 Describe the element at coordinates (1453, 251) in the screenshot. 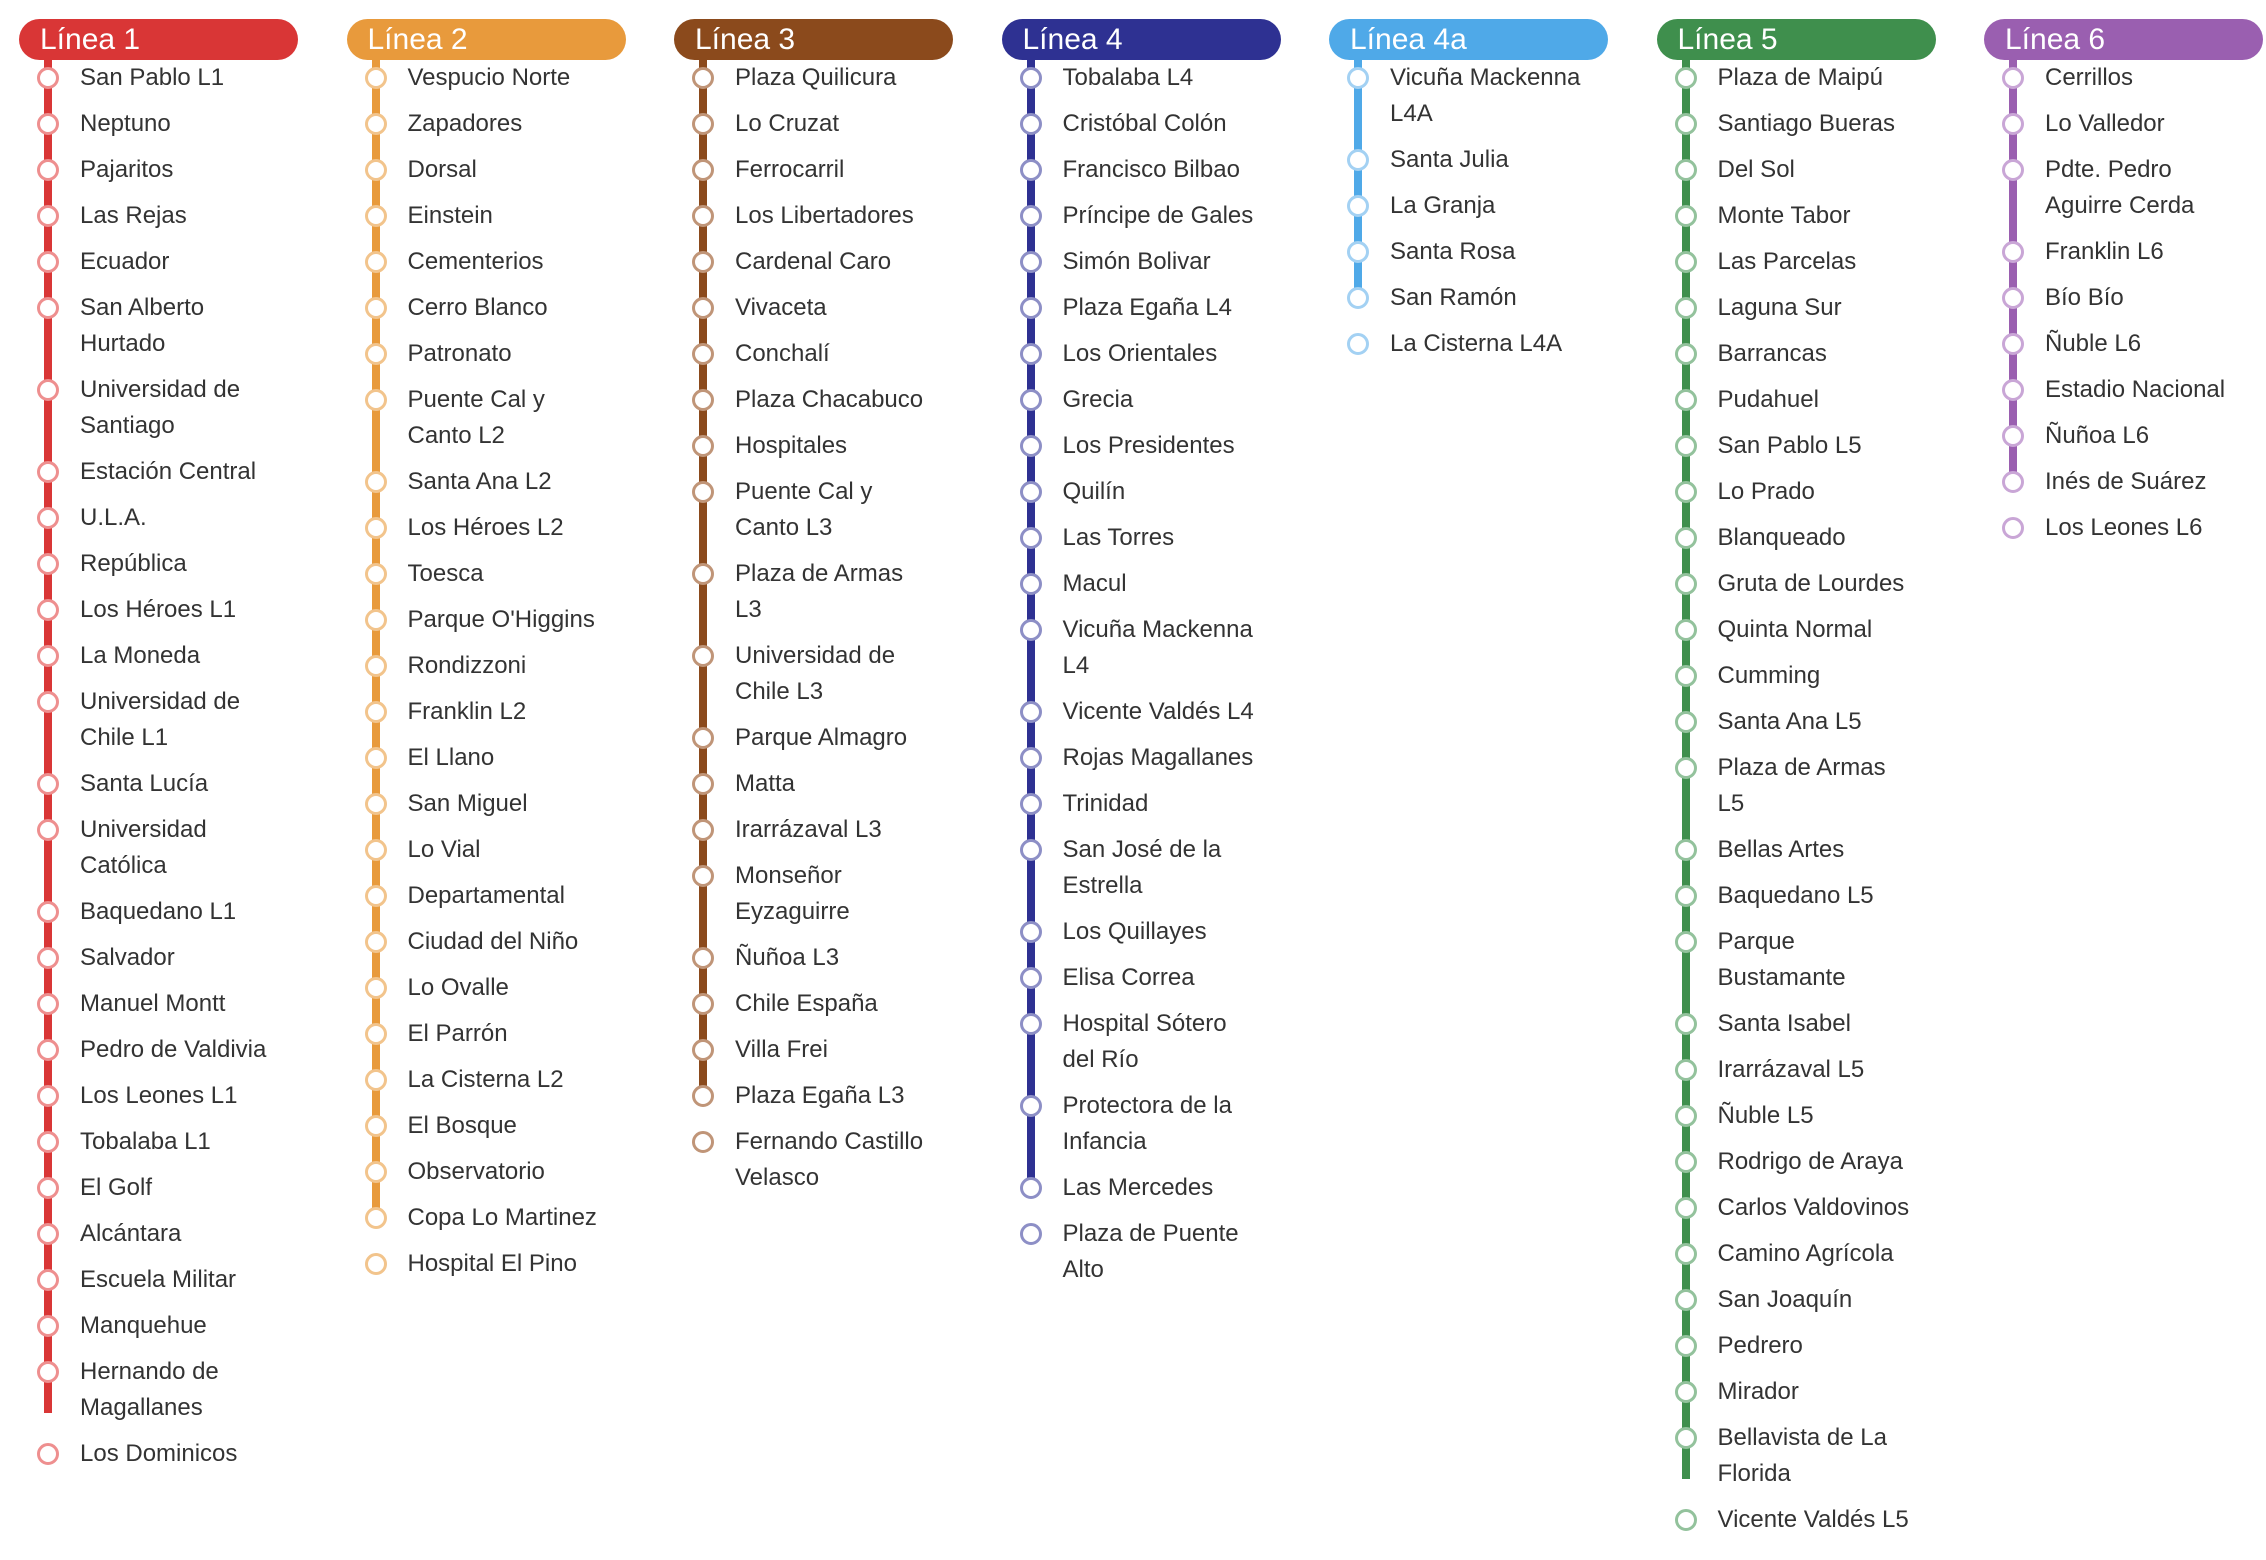

I see `station-name: Santa Rosa` at that location.